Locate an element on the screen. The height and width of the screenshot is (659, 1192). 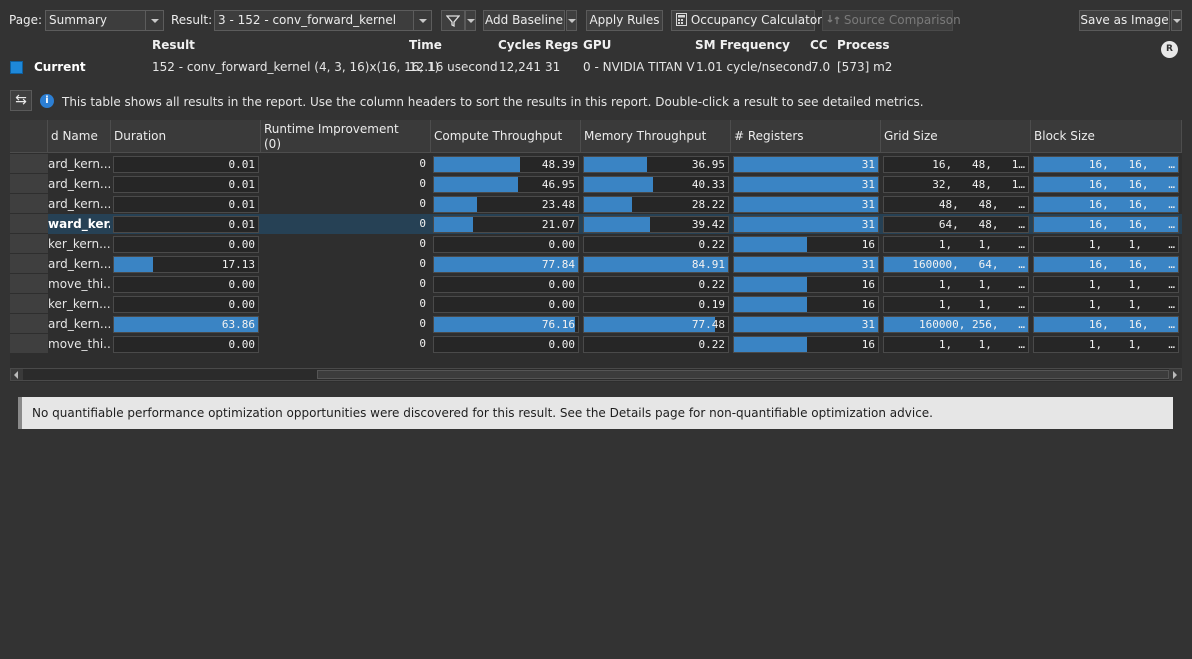
memory-throughput-cell-value: 28.22 is located at coordinates (708, 204).